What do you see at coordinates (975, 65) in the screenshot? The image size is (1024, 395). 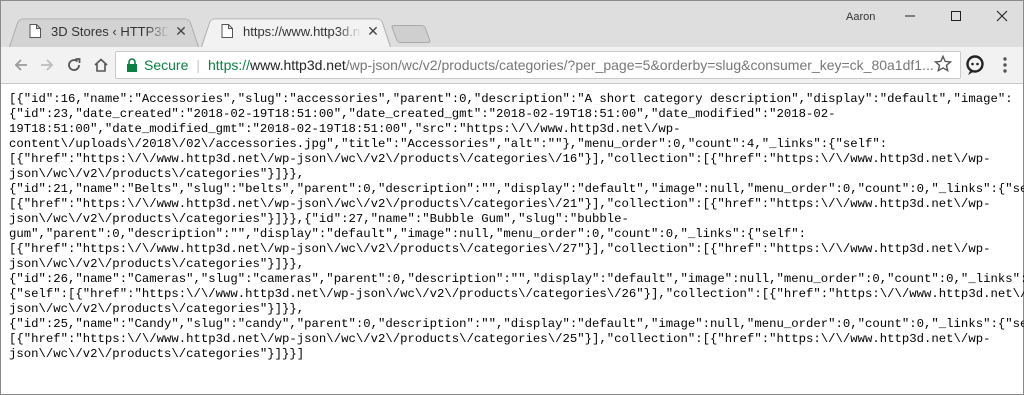 I see `extension-icon` at bounding box center [975, 65].